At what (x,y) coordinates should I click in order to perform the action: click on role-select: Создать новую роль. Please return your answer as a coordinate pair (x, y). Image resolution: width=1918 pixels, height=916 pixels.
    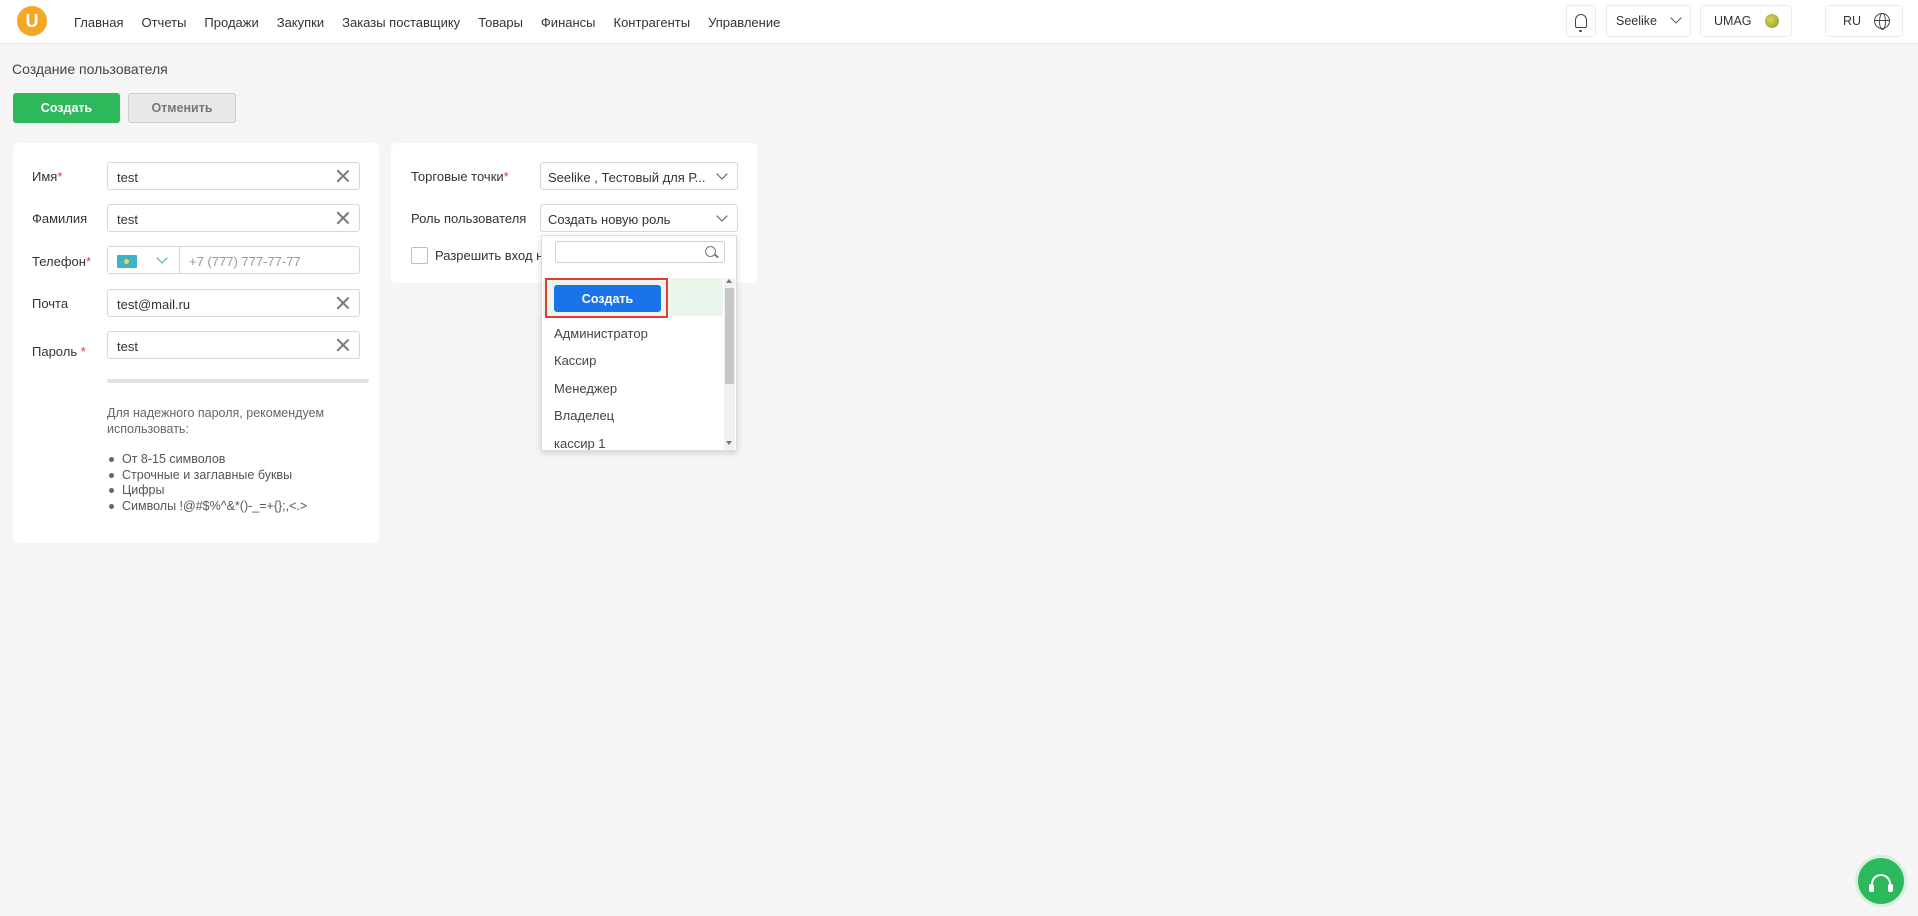
    Looking at the image, I should click on (639, 218).